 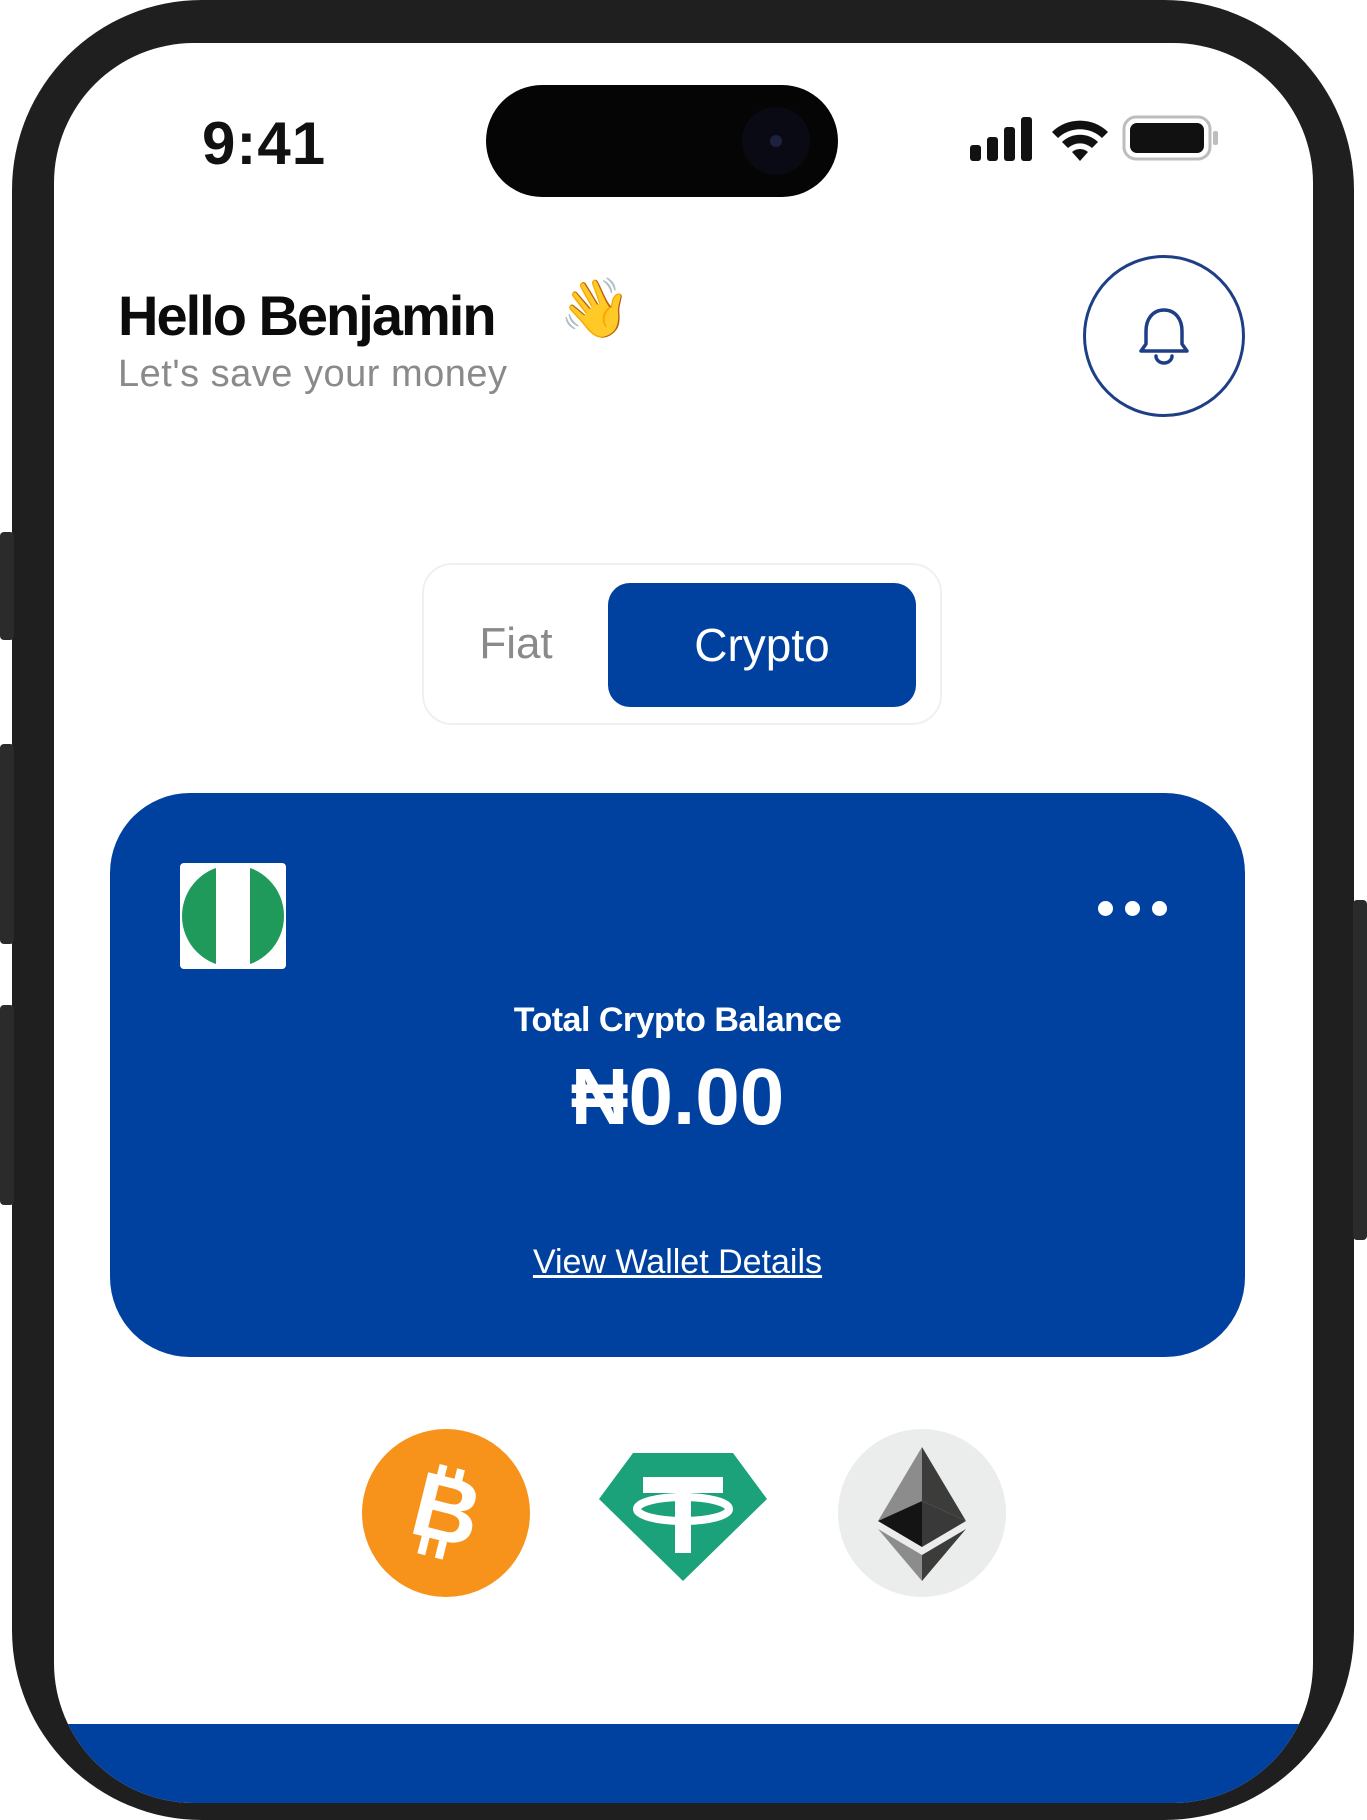 I want to click on svg-text: B, so click(x=446, y=1510).